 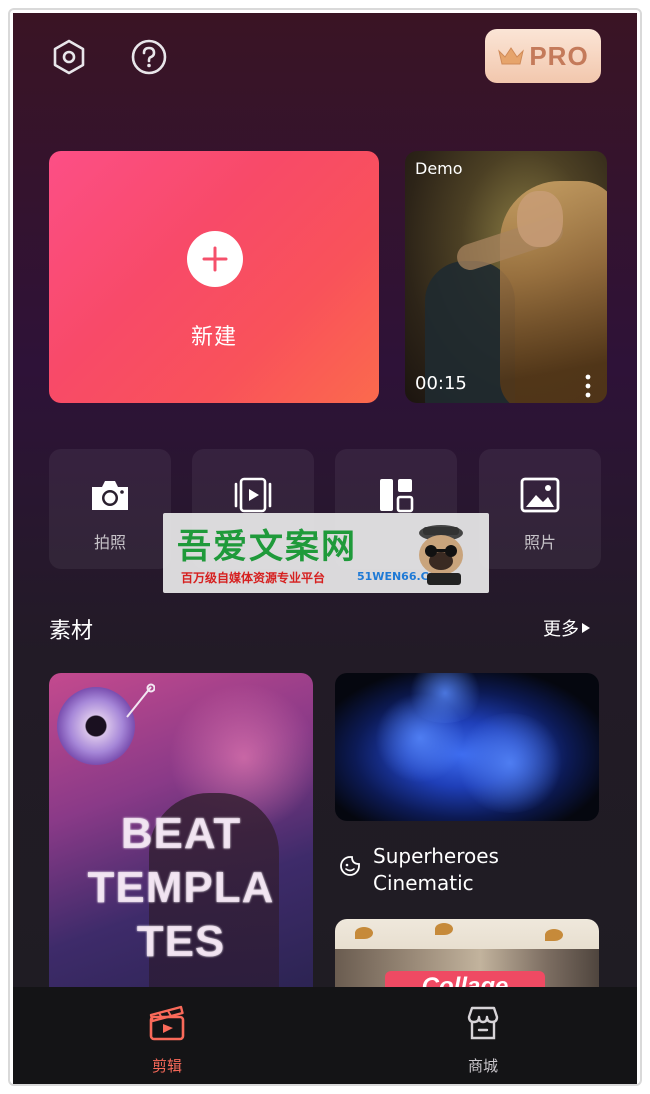 I want to click on beat-templates-title: BEAT TEMPLA TES, so click(x=181, y=888).